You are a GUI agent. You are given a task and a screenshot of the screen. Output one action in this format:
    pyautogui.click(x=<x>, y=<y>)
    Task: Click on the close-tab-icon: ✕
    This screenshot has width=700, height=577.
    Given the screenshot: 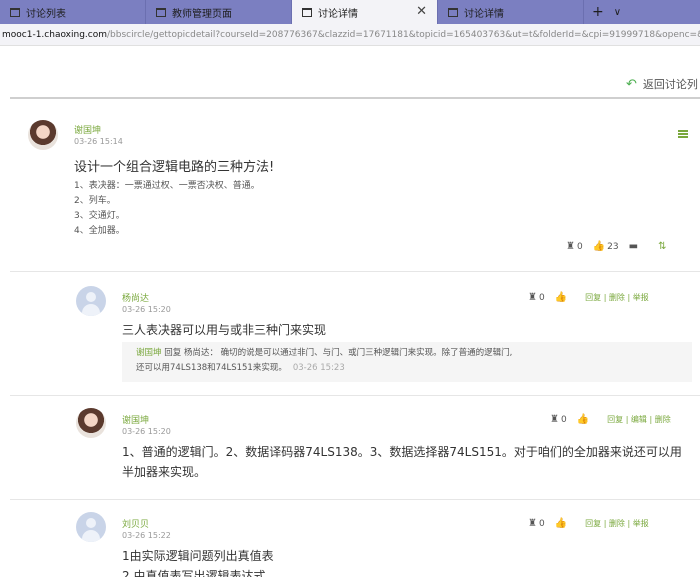 What is the action you would take?
    pyautogui.click(x=421, y=11)
    